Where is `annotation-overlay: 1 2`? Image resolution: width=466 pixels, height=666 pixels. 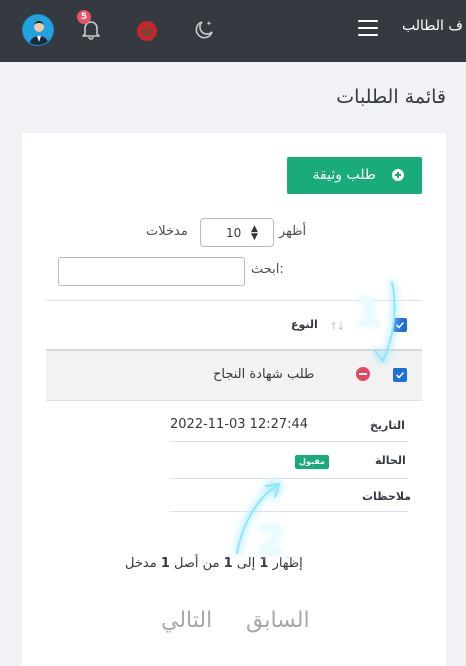
annotation-overlay: 1 2 is located at coordinates (316, 422).